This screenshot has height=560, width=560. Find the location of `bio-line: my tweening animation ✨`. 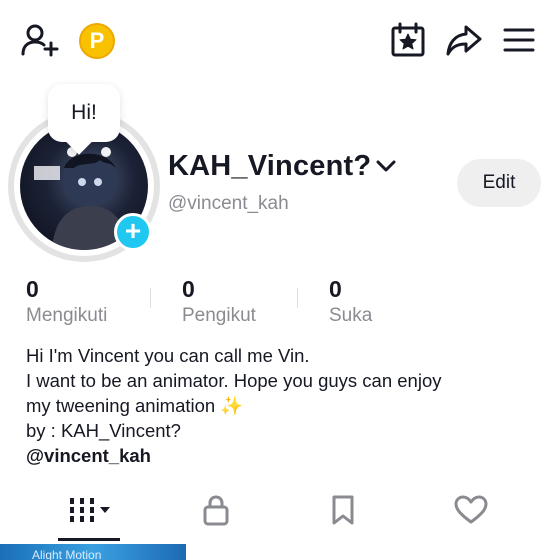

bio-line: my tweening animation ✨ is located at coordinates (135, 405).